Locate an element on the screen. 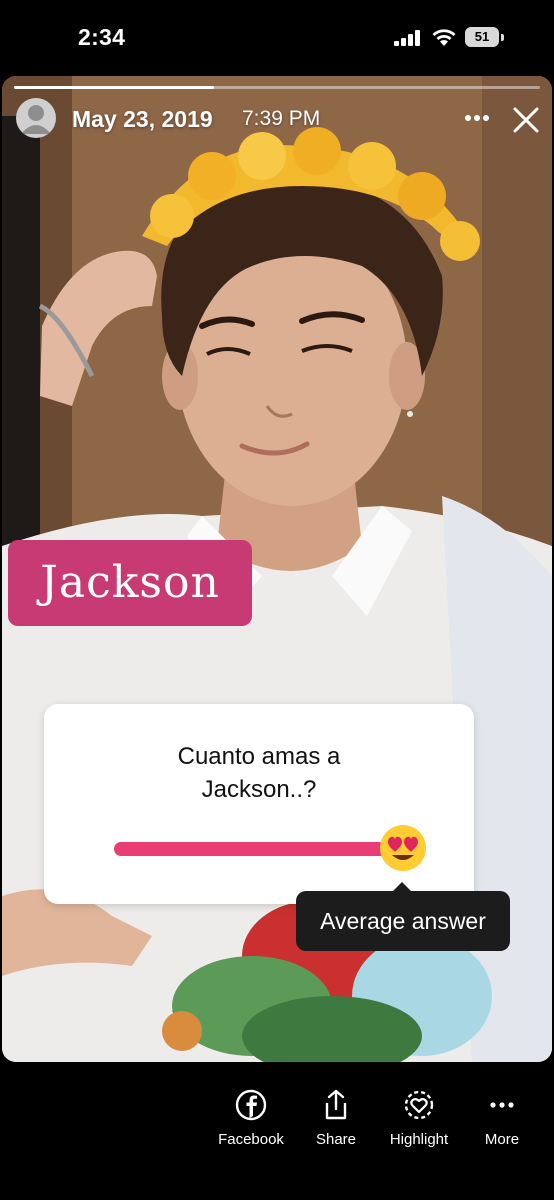  name-sticker: Jackson is located at coordinates (130, 583).